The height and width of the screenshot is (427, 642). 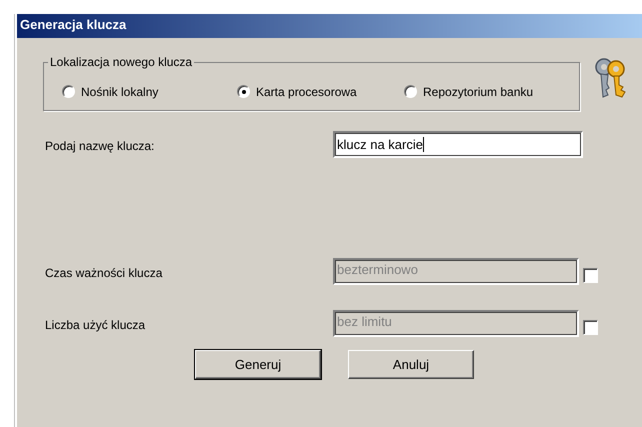 What do you see at coordinates (306, 91) in the screenshot?
I see `radio-label: Karta procesorowa` at bounding box center [306, 91].